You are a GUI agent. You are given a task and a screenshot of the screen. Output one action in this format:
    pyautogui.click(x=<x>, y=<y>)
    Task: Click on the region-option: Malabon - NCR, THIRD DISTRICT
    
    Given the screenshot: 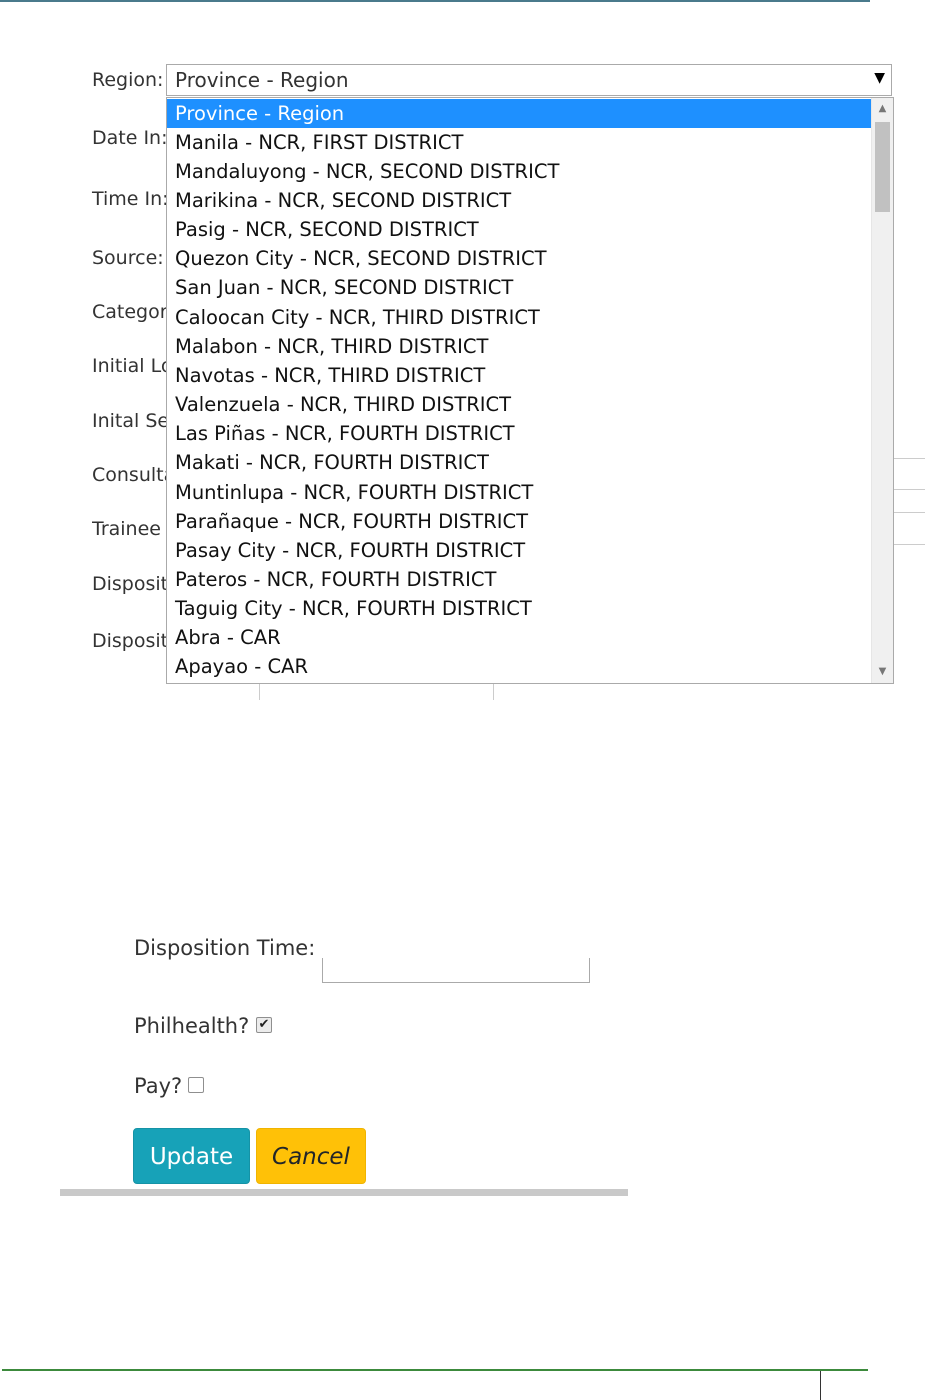 What is the action you would take?
    pyautogui.click(x=519, y=346)
    